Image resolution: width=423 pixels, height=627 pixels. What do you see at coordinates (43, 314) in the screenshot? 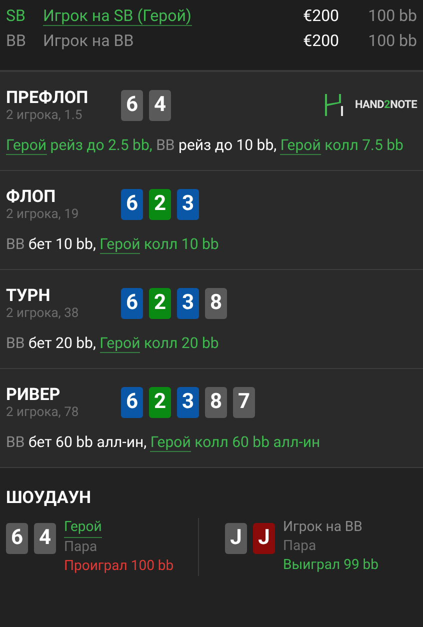
I see `street-info: 2 игрока, 38` at bounding box center [43, 314].